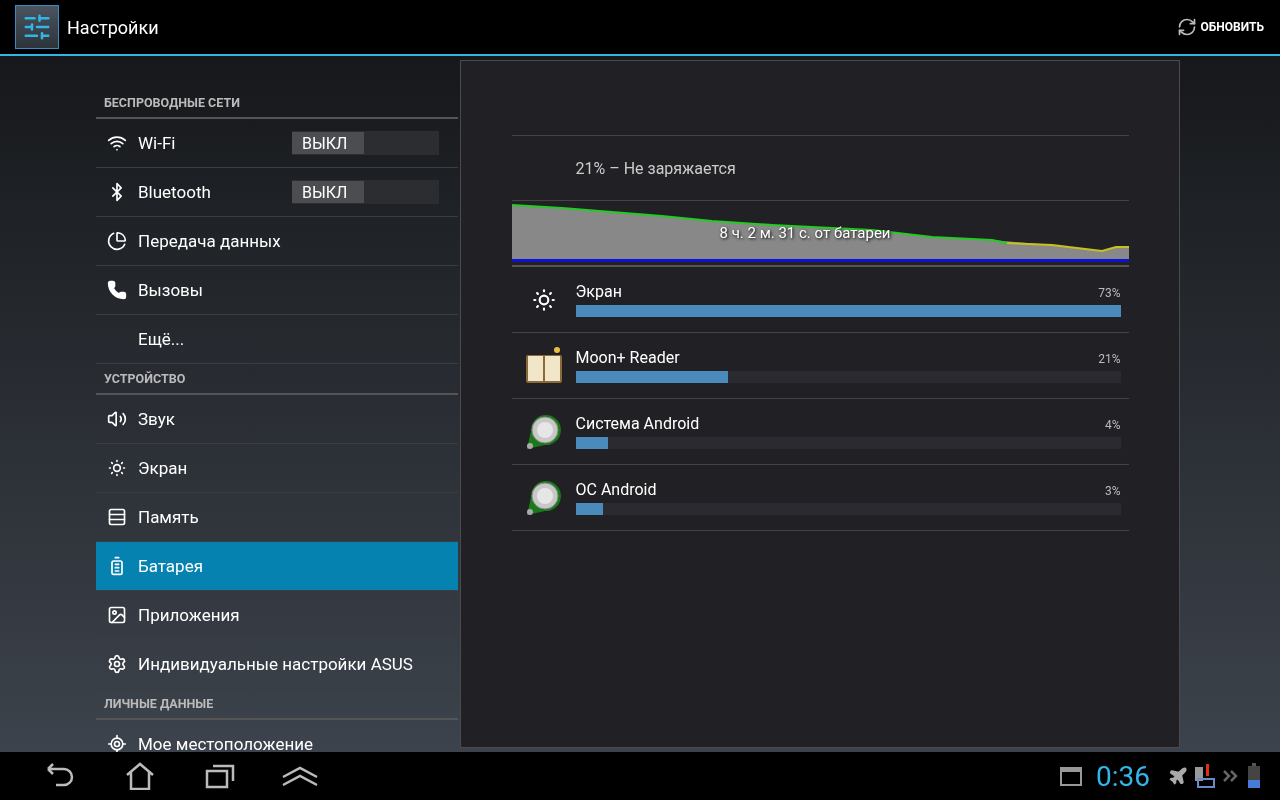 The image size is (1280, 800). I want to click on settings-item: Экран, so click(277, 468).